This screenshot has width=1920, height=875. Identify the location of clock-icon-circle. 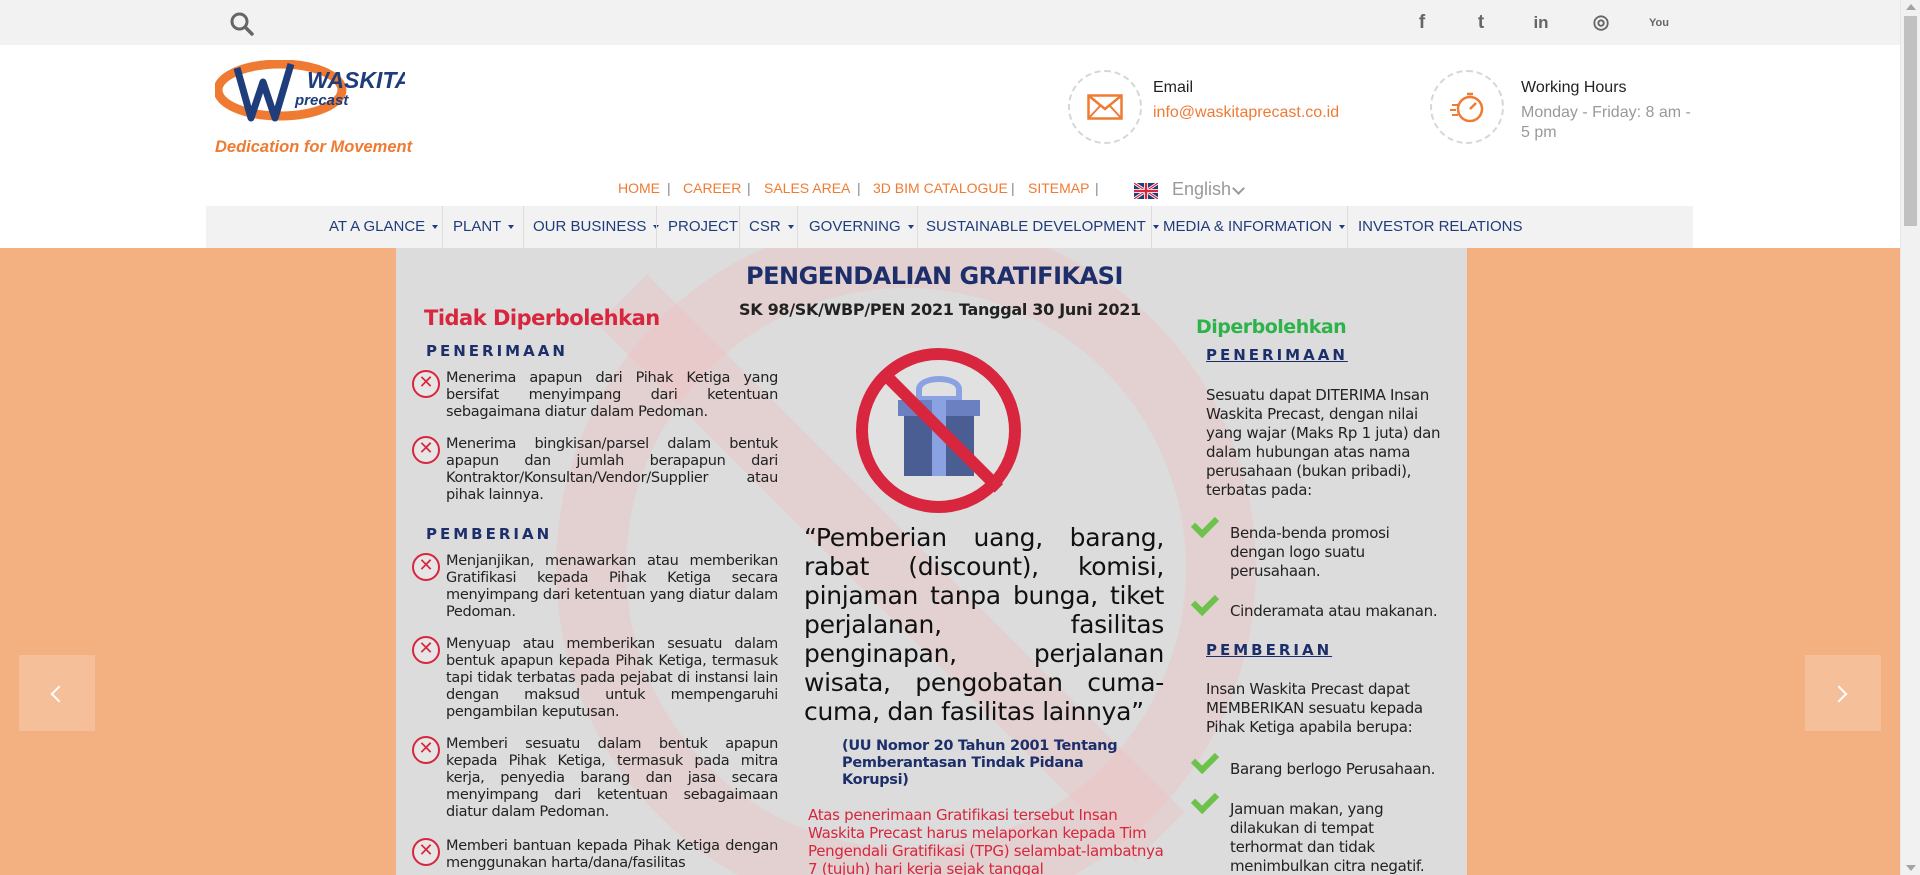
(1467, 107).